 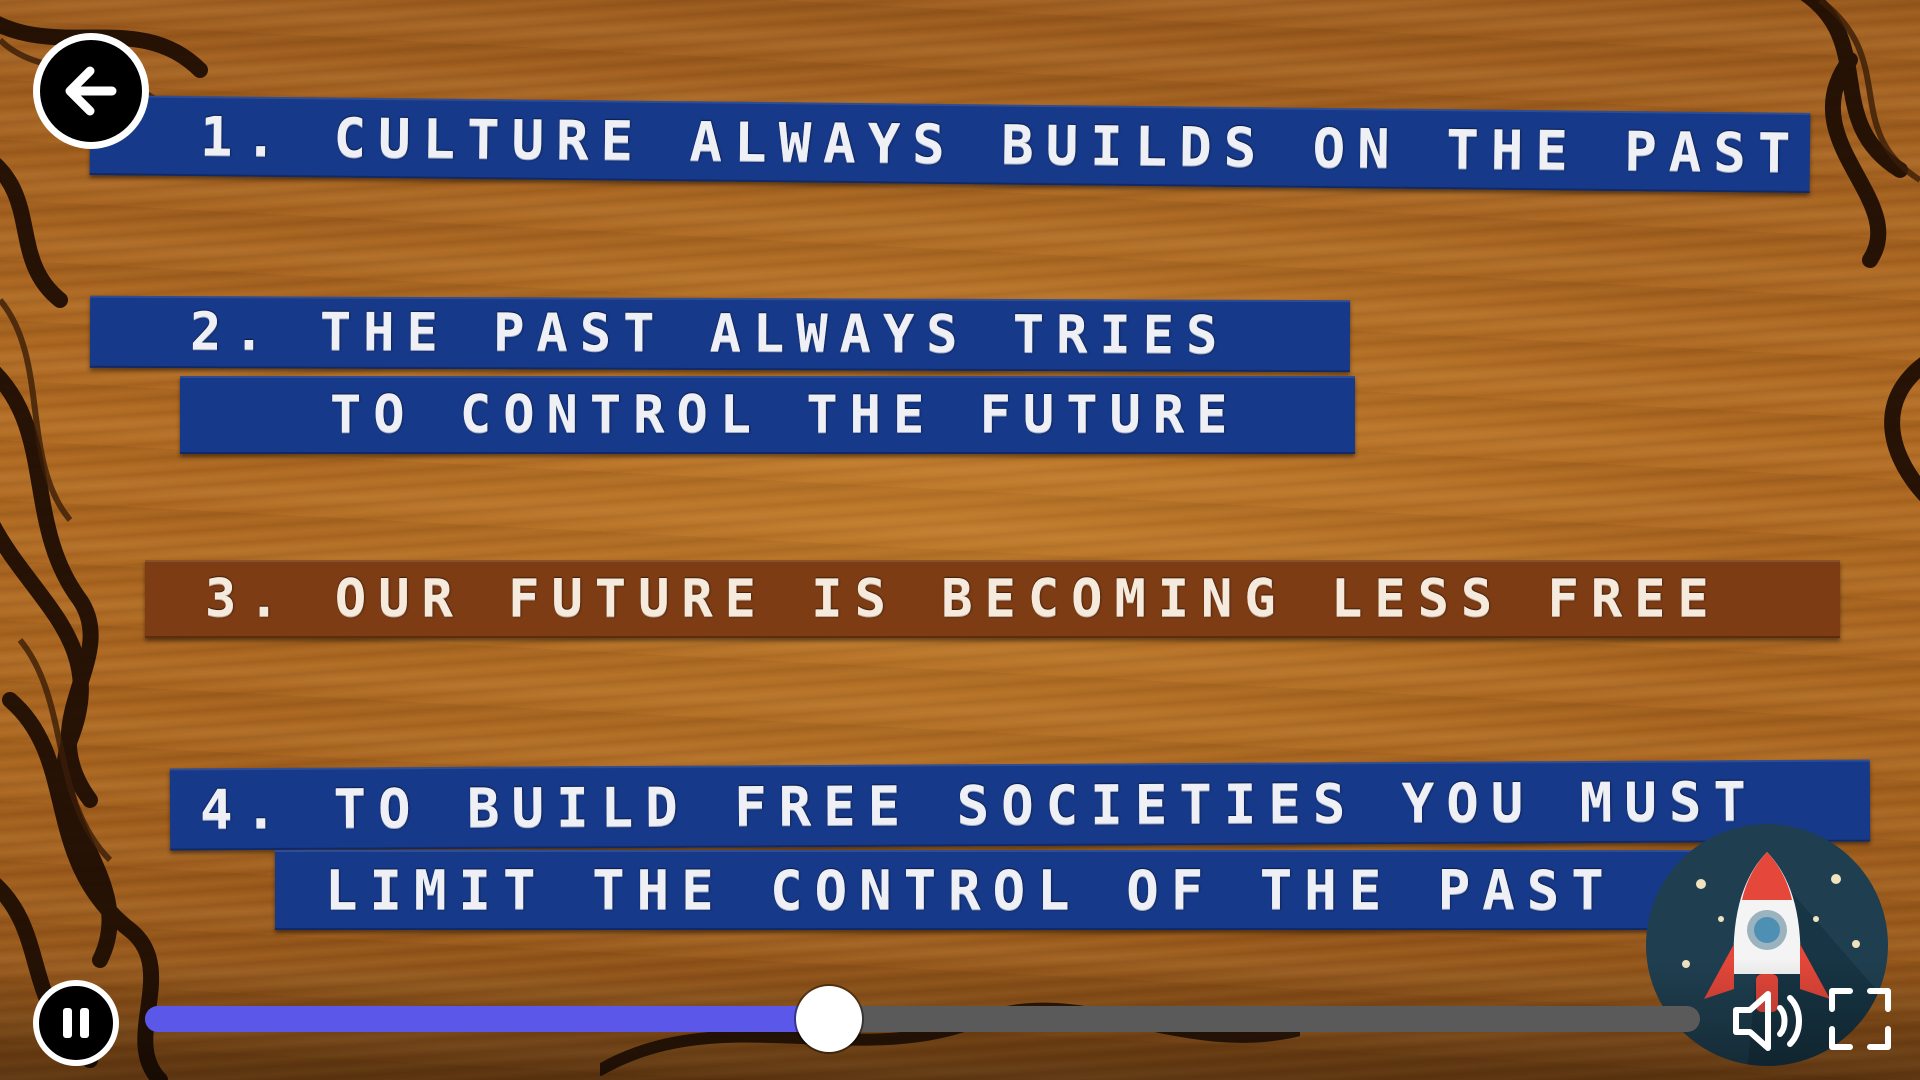 I want to click on pause-icon, so click(x=76, y=1023).